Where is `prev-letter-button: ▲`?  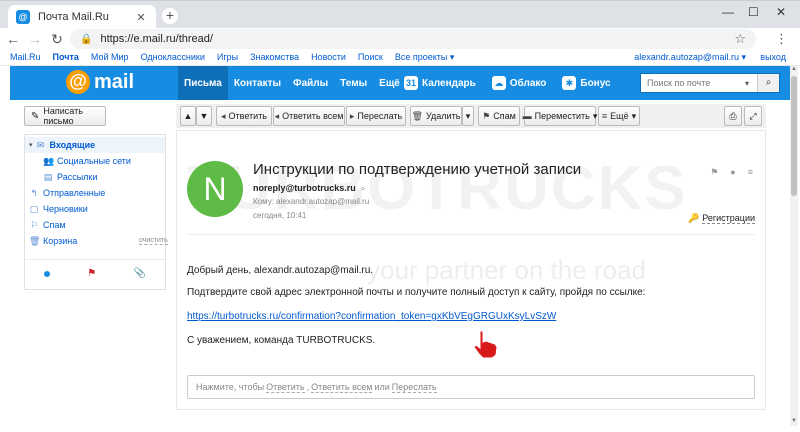
prev-letter-button: ▲ is located at coordinates (188, 116).